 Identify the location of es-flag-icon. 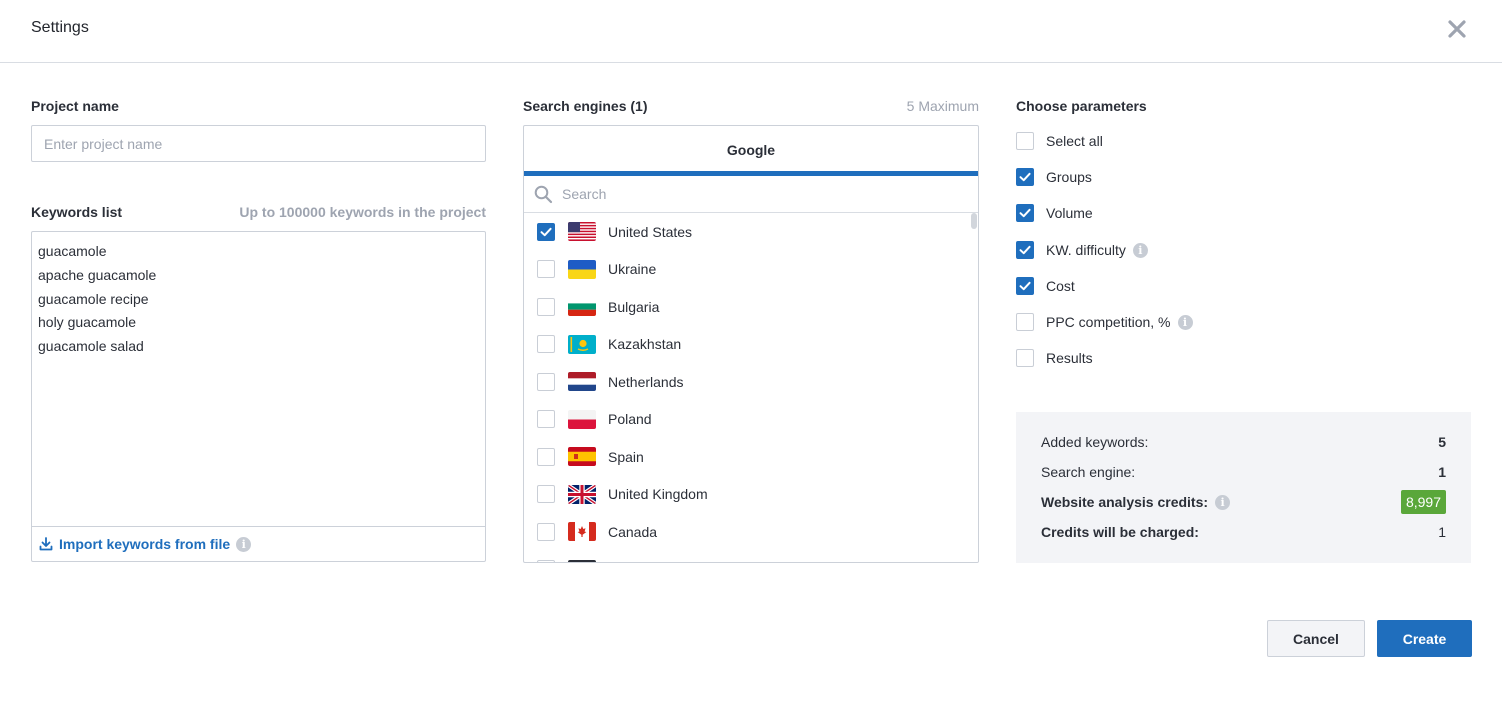
(582, 457).